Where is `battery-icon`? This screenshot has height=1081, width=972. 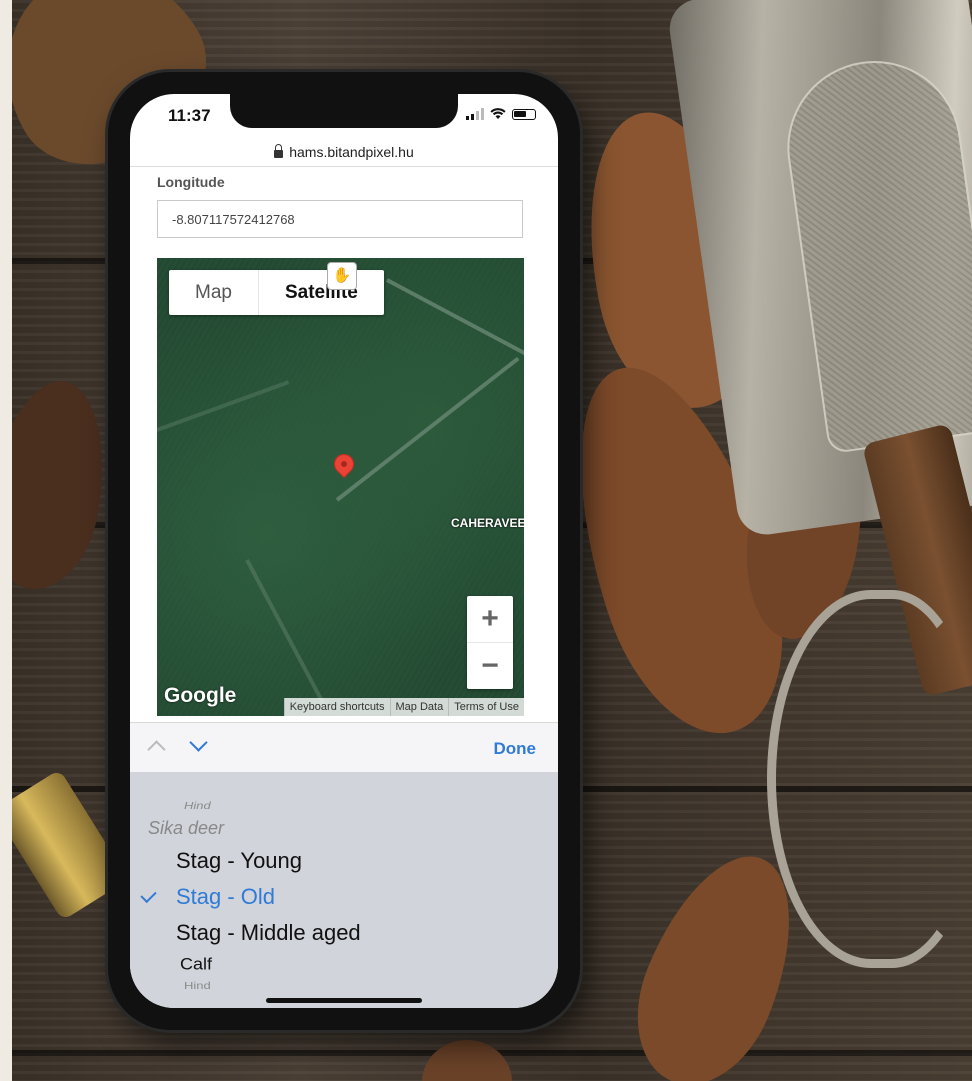 battery-icon is located at coordinates (524, 114).